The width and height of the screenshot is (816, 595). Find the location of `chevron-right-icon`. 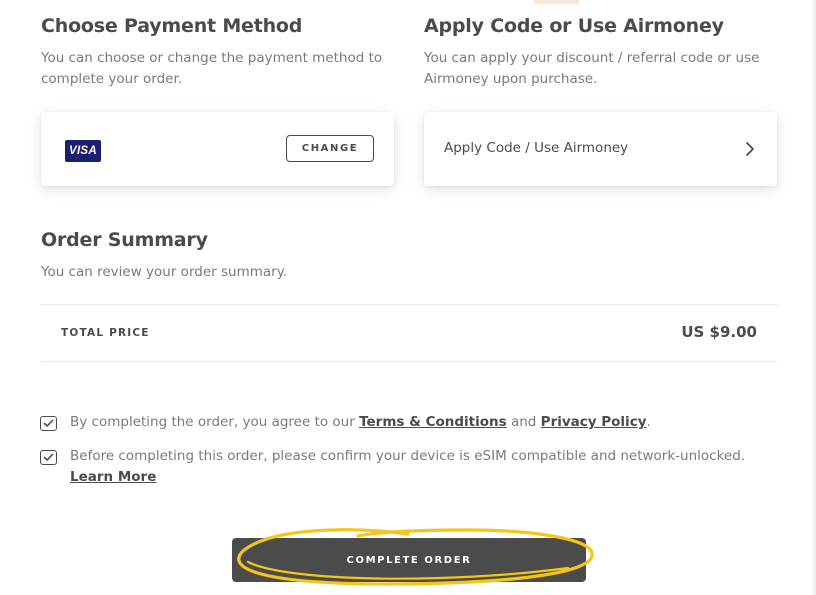

chevron-right-icon is located at coordinates (750, 149).